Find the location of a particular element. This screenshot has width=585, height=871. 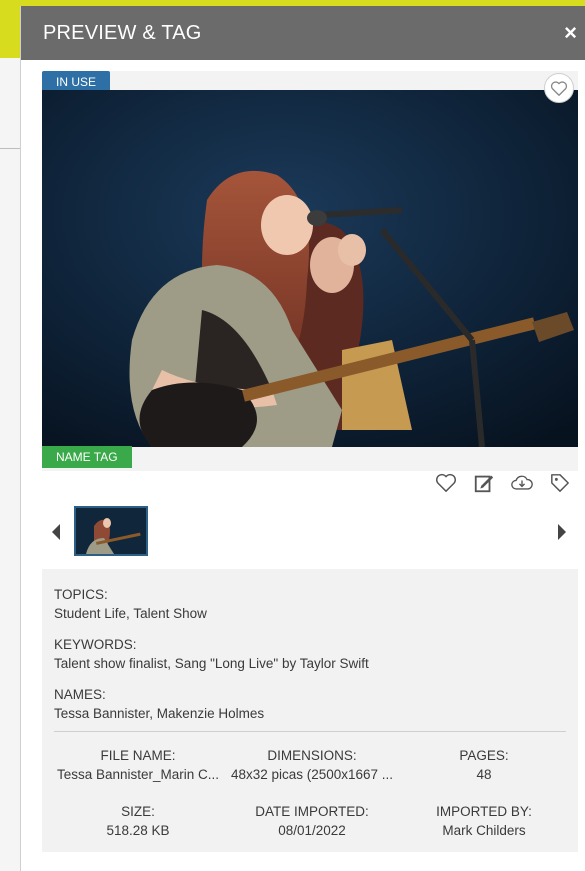

edit-note-icon is located at coordinates (484, 484).